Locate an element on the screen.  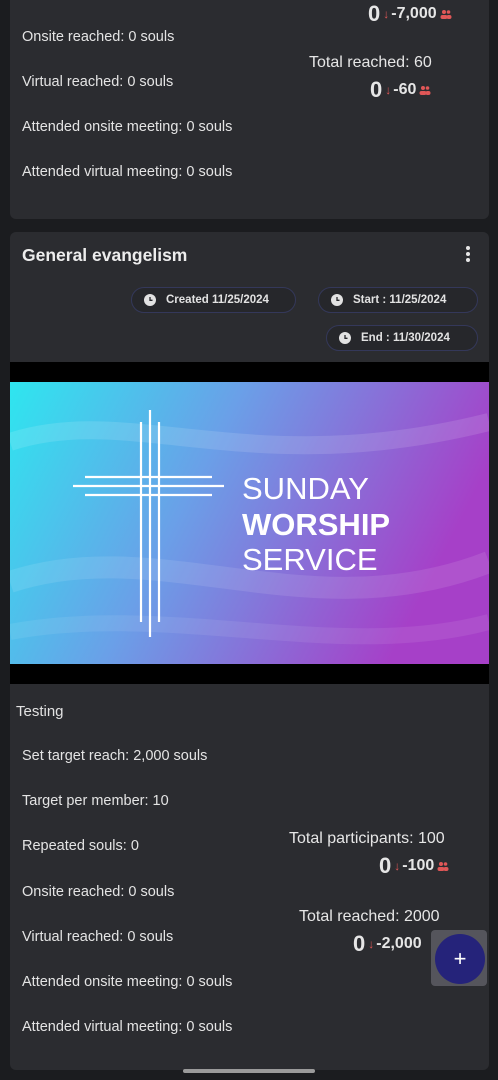
home-indicator is located at coordinates (249, 1071).